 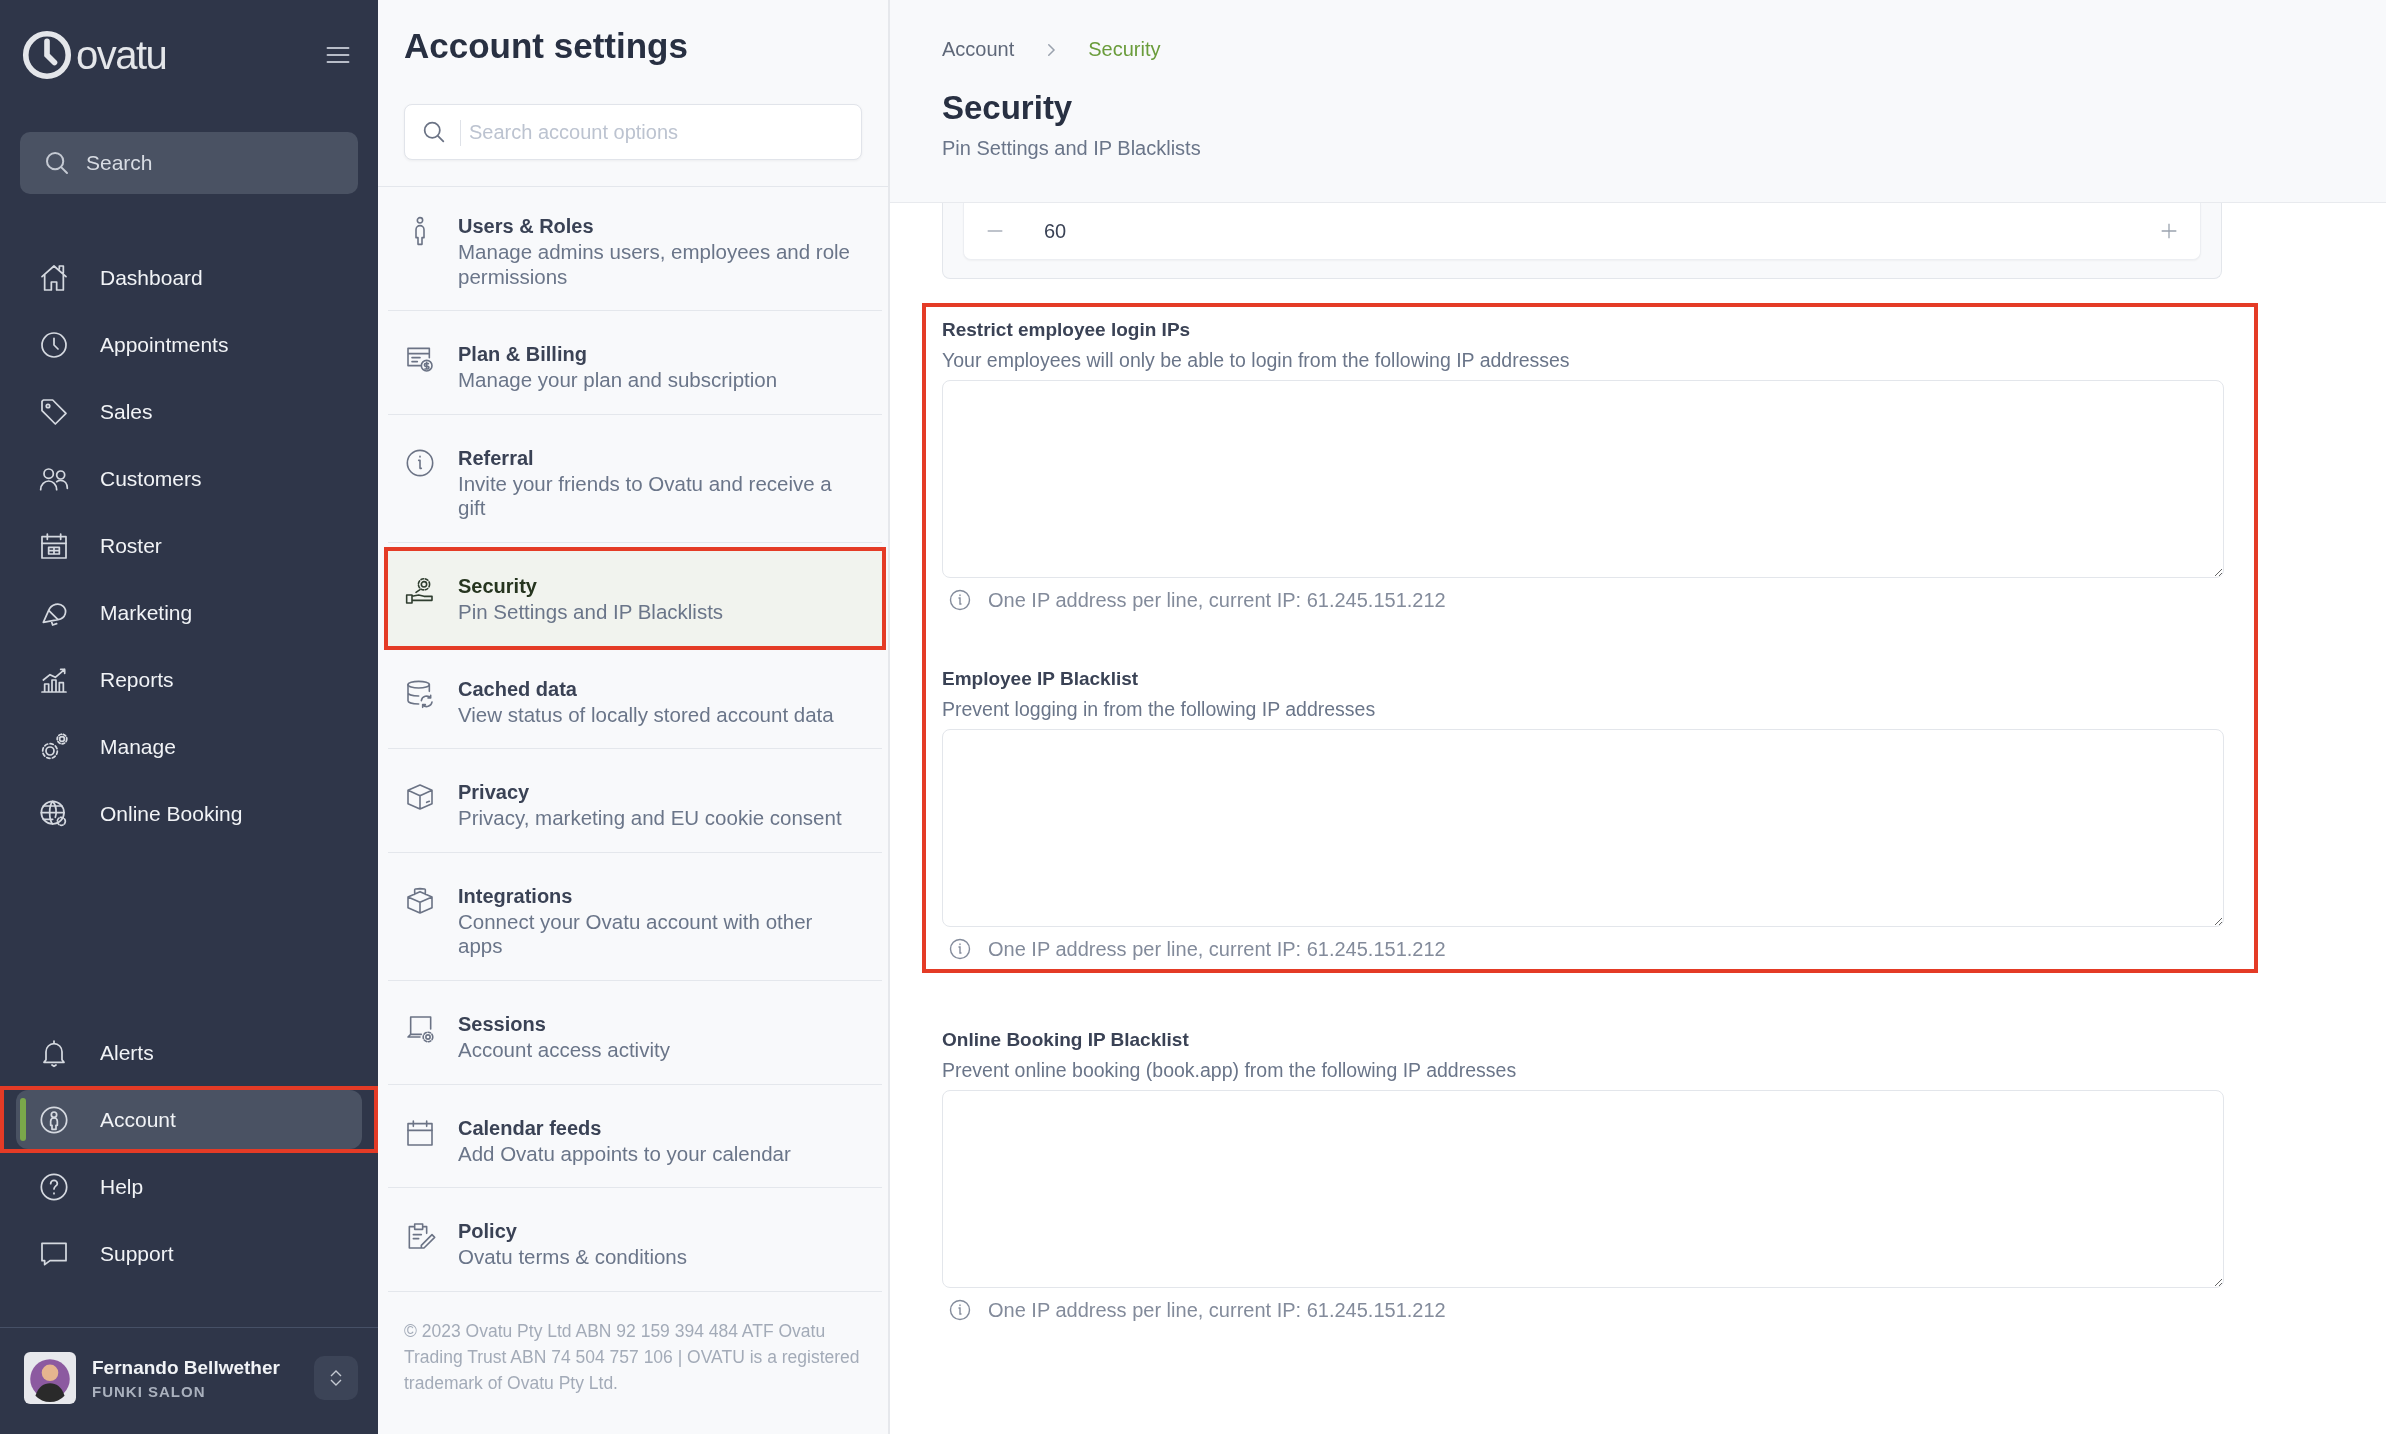 I want to click on nav-item: Account, so click(x=189, y=1119).